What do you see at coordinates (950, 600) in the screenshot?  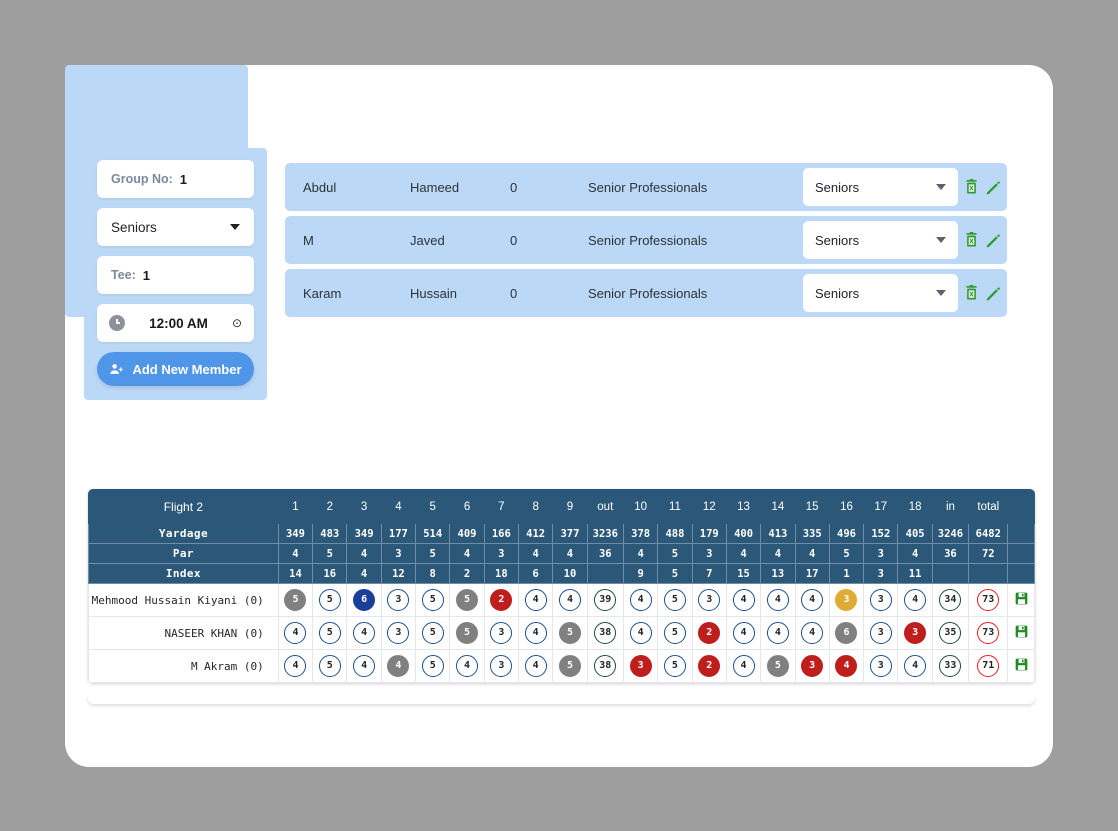 I see `score-pill-subtotal: 34` at bounding box center [950, 600].